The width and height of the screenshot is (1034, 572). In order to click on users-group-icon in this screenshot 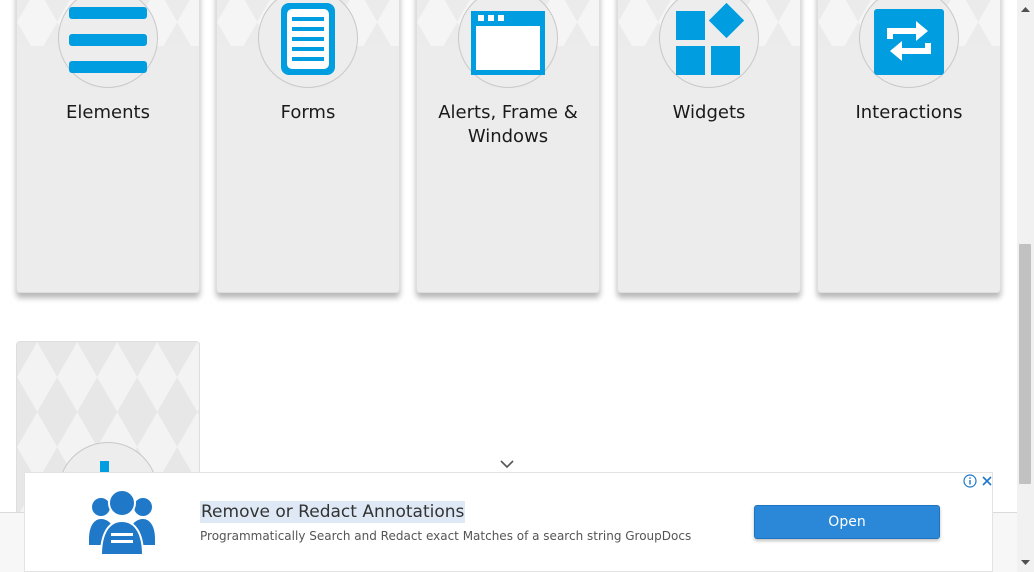, I will do `click(122, 522)`.